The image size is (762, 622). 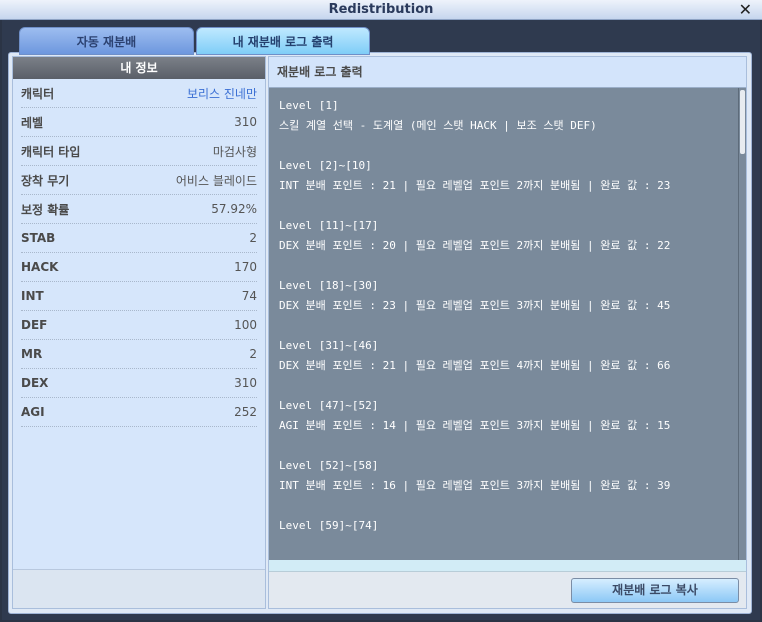 What do you see at coordinates (139, 180) in the screenshot?
I see `info-row: 장착 무기 어비스 블레이드` at bounding box center [139, 180].